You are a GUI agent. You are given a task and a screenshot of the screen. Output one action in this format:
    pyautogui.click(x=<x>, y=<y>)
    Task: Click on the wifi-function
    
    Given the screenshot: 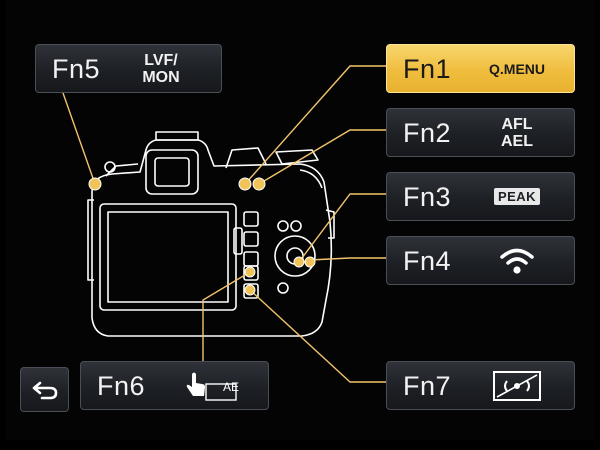 What is the action you would take?
    pyautogui.click(x=517, y=260)
    